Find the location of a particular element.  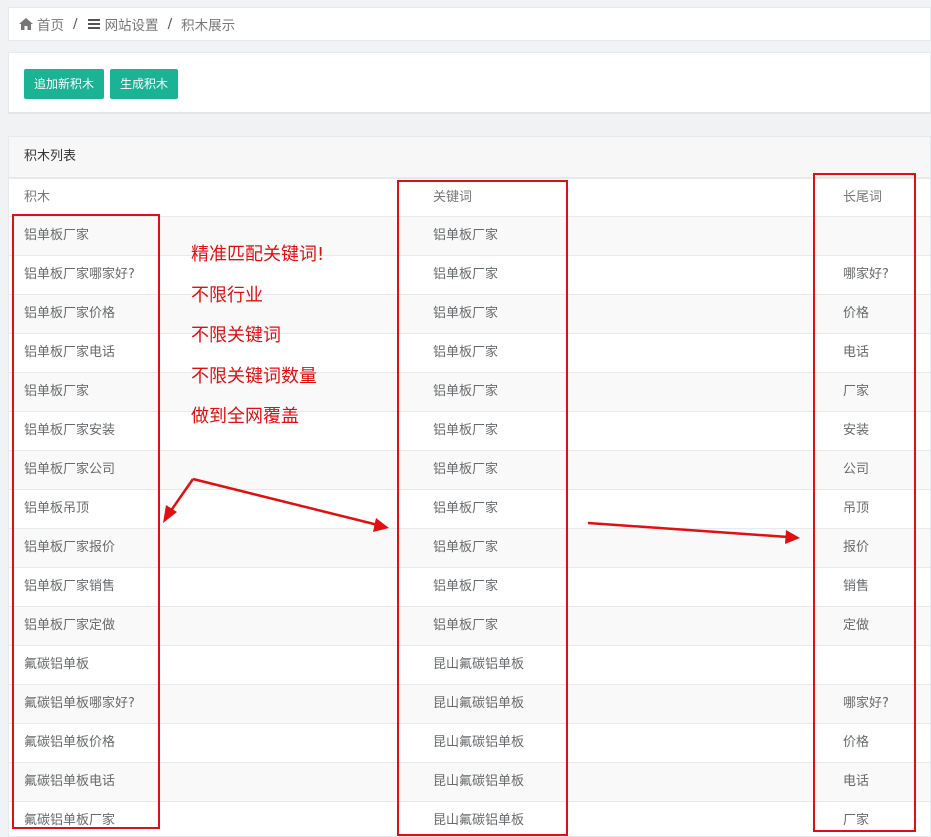

table-row: 铝单板厂家定做 铝单板厂家 定做 is located at coordinates (469, 626).